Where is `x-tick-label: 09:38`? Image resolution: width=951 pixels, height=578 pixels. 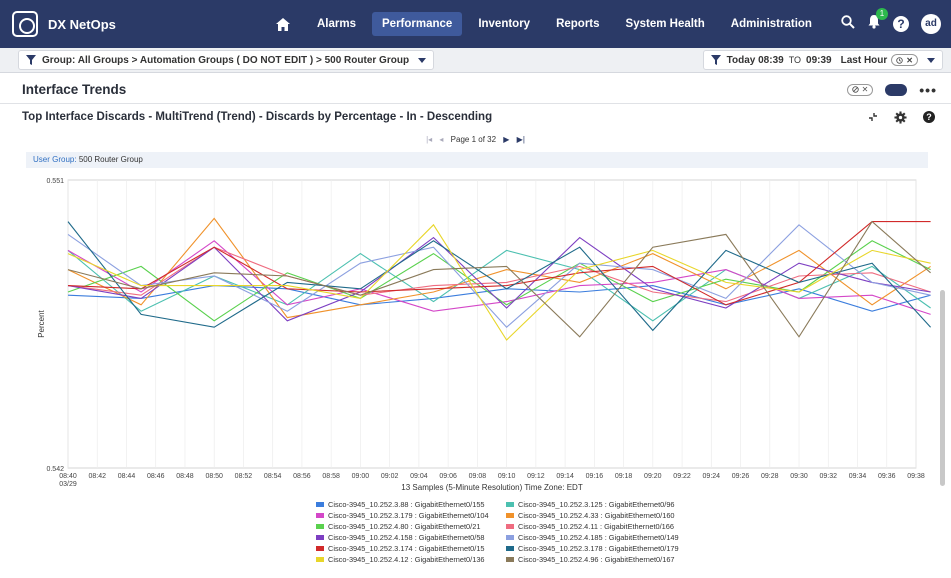
x-tick-label: 09:38 is located at coordinates (916, 476).